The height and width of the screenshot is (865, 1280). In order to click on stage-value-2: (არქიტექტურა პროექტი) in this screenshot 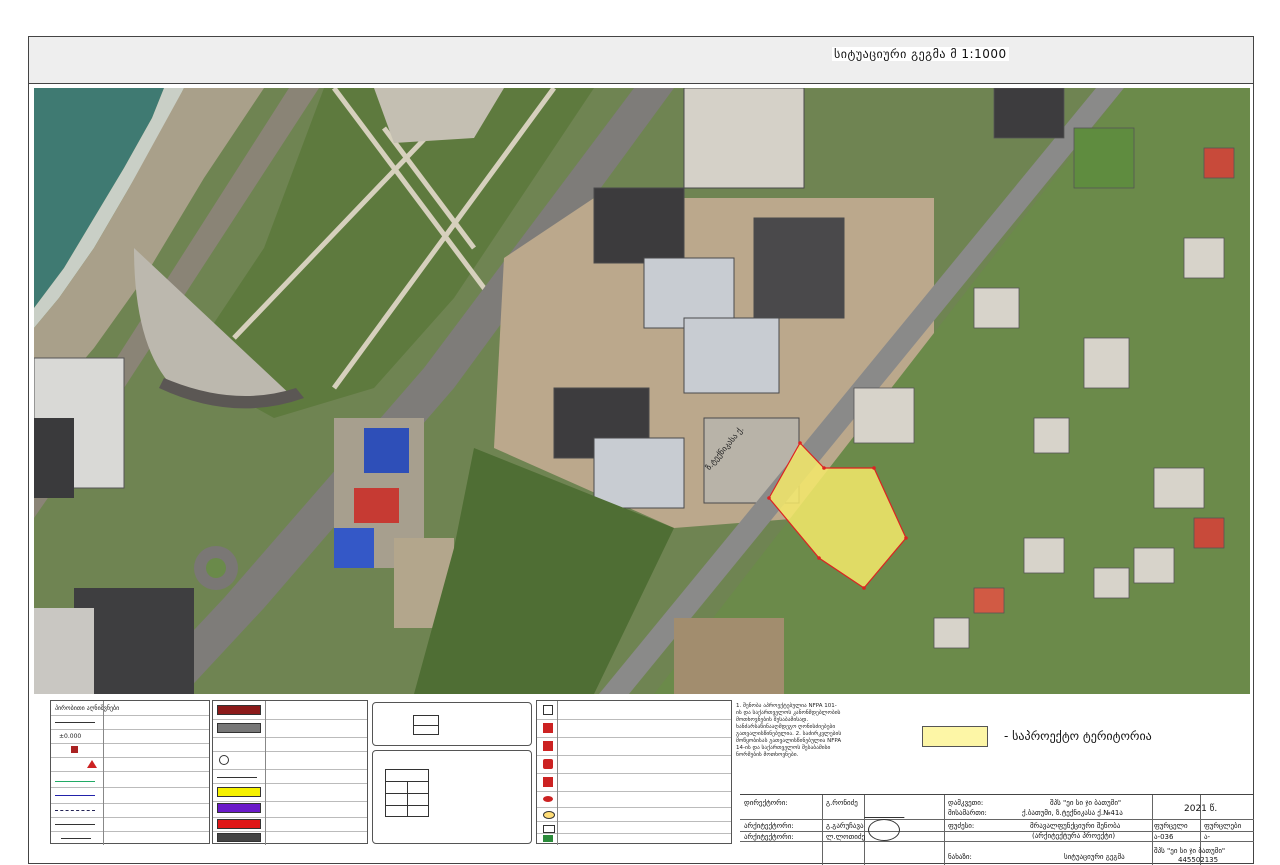, I will do `click(1074, 836)`.